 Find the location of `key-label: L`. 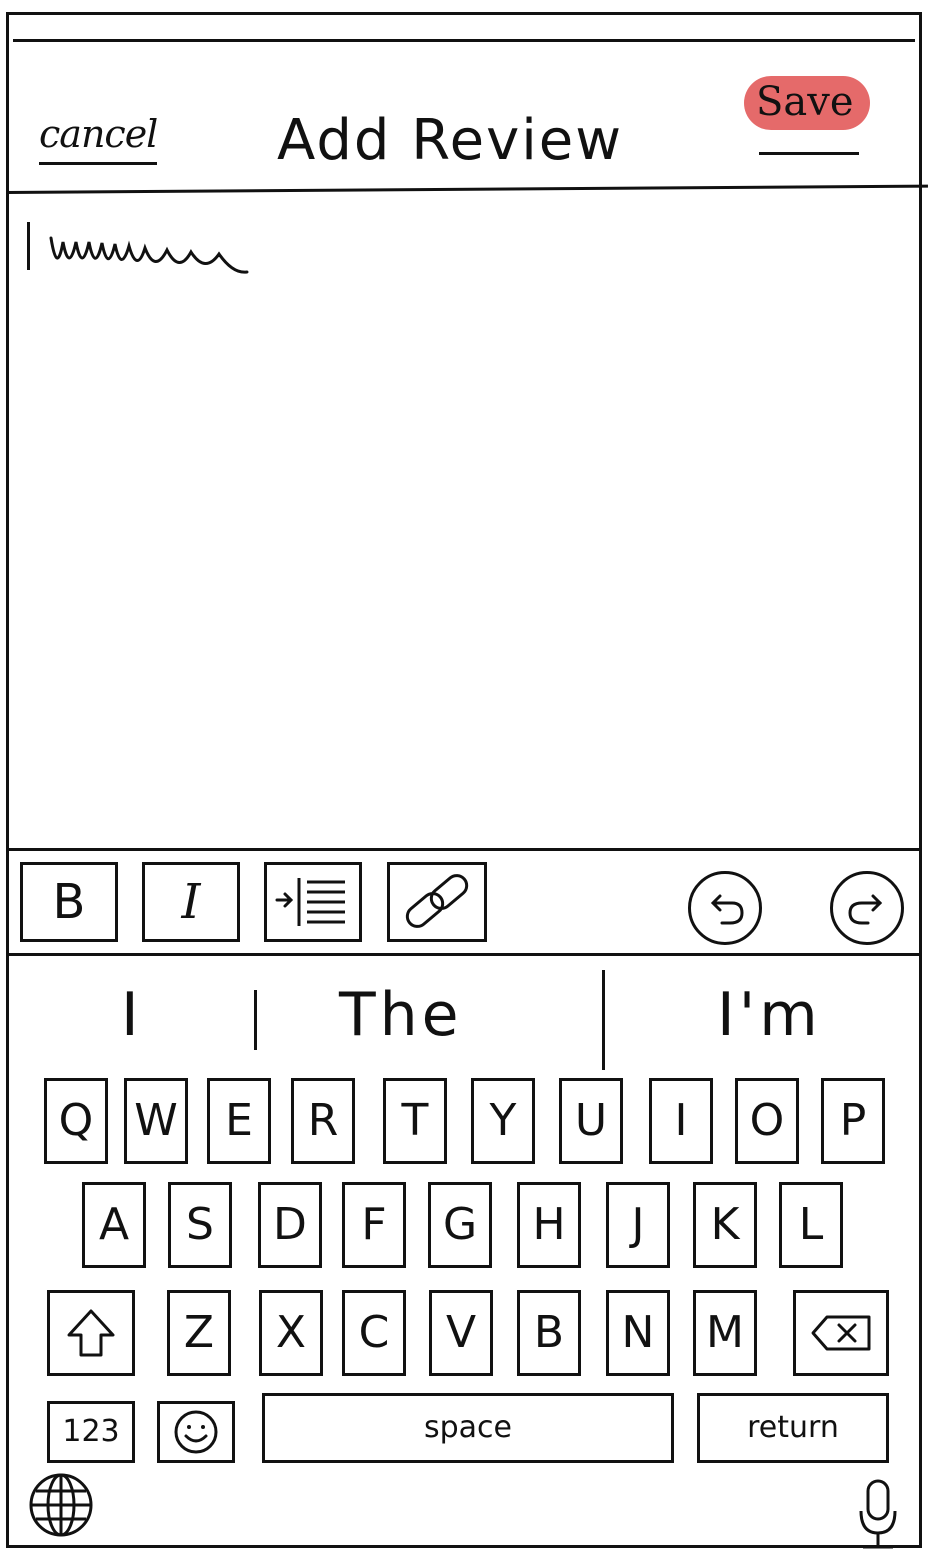

key-label: L is located at coordinates (811, 1224).